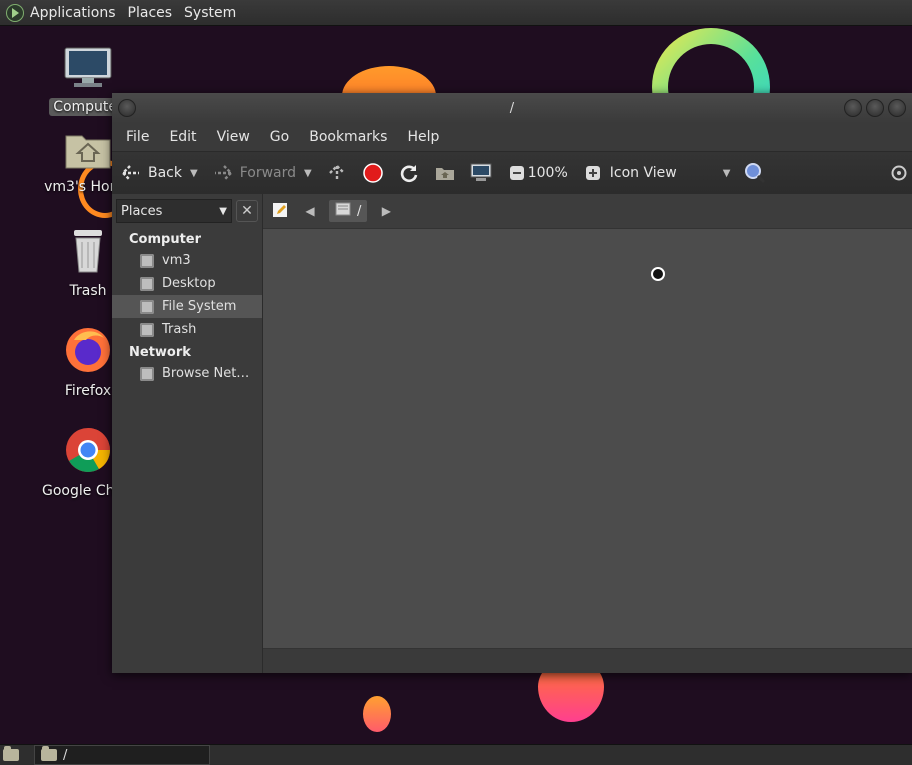  I want to click on forward-button: Forward ▼, so click(262, 173).